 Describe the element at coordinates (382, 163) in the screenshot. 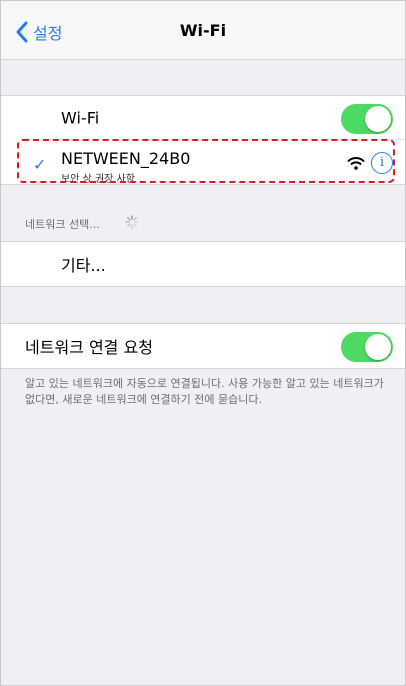

I see `info-icon: i` at that location.